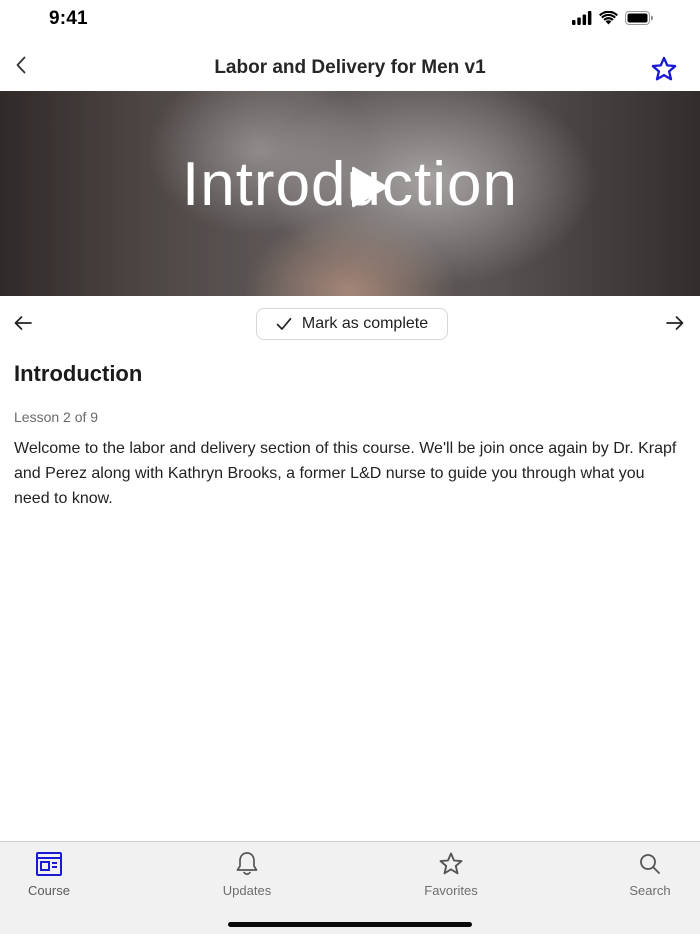  What do you see at coordinates (284, 323) in the screenshot?
I see `checkmark-icon` at bounding box center [284, 323].